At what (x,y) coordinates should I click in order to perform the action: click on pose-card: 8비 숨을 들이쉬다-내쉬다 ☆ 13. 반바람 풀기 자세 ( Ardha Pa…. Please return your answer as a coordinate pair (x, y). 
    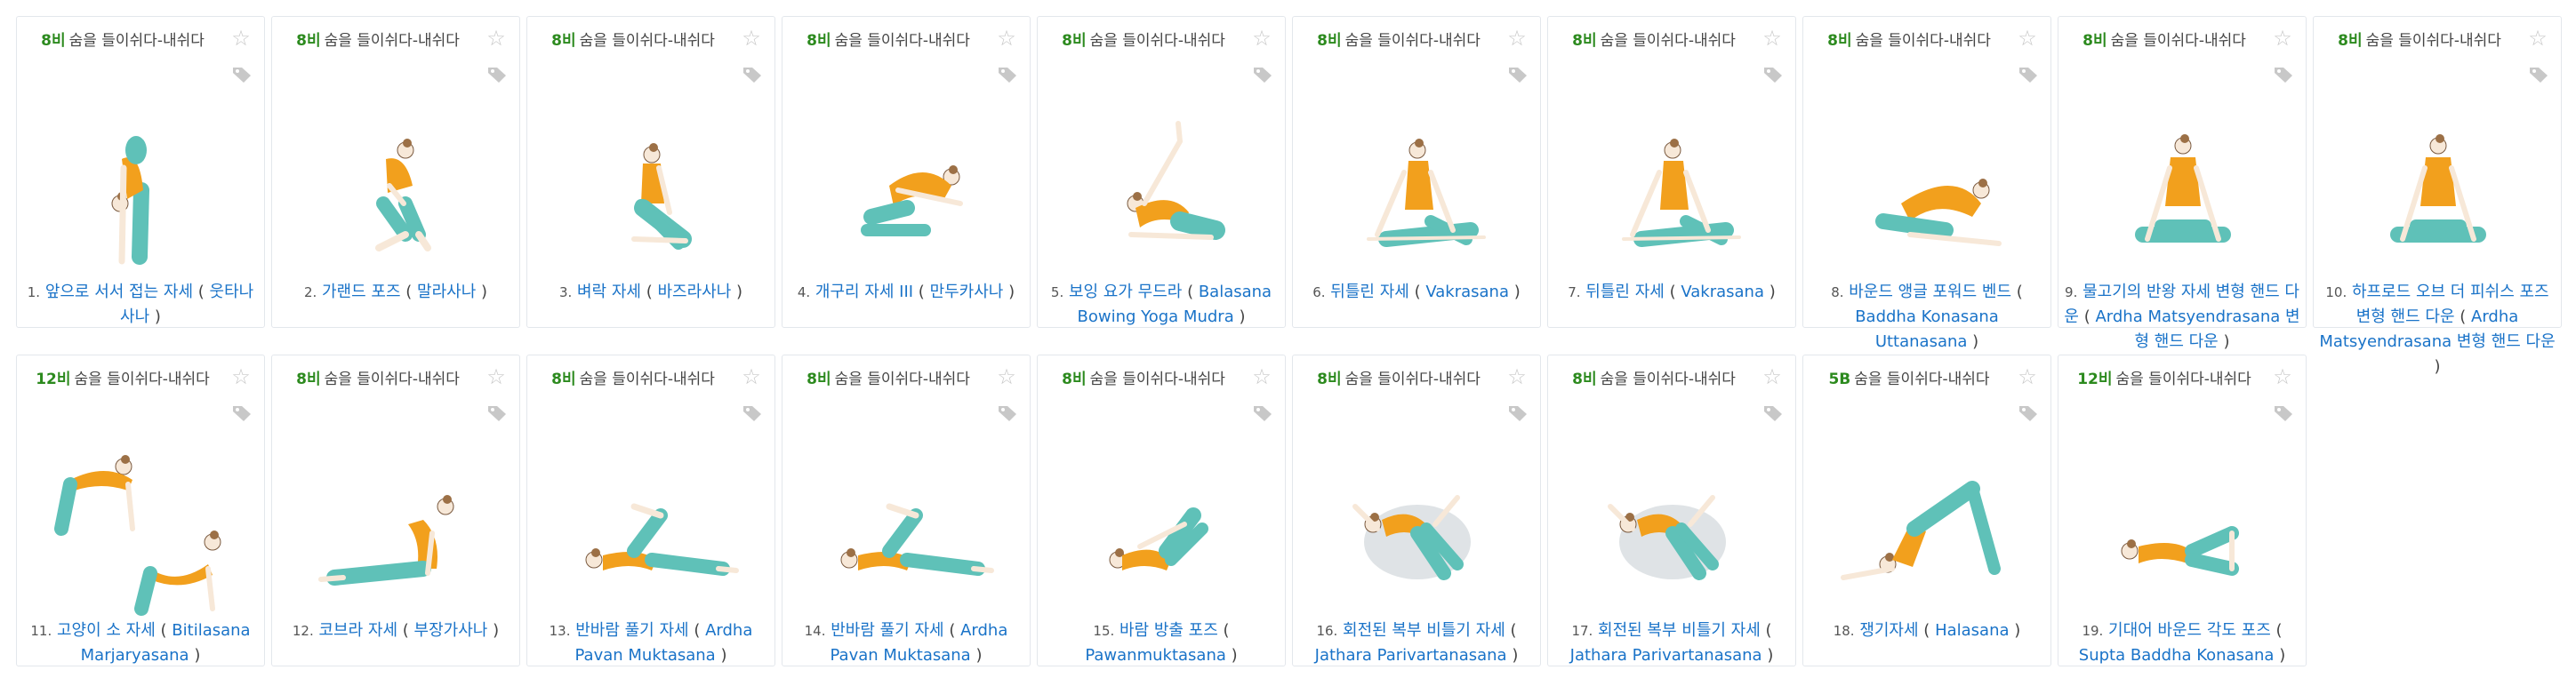
    Looking at the image, I should click on (650, 510).